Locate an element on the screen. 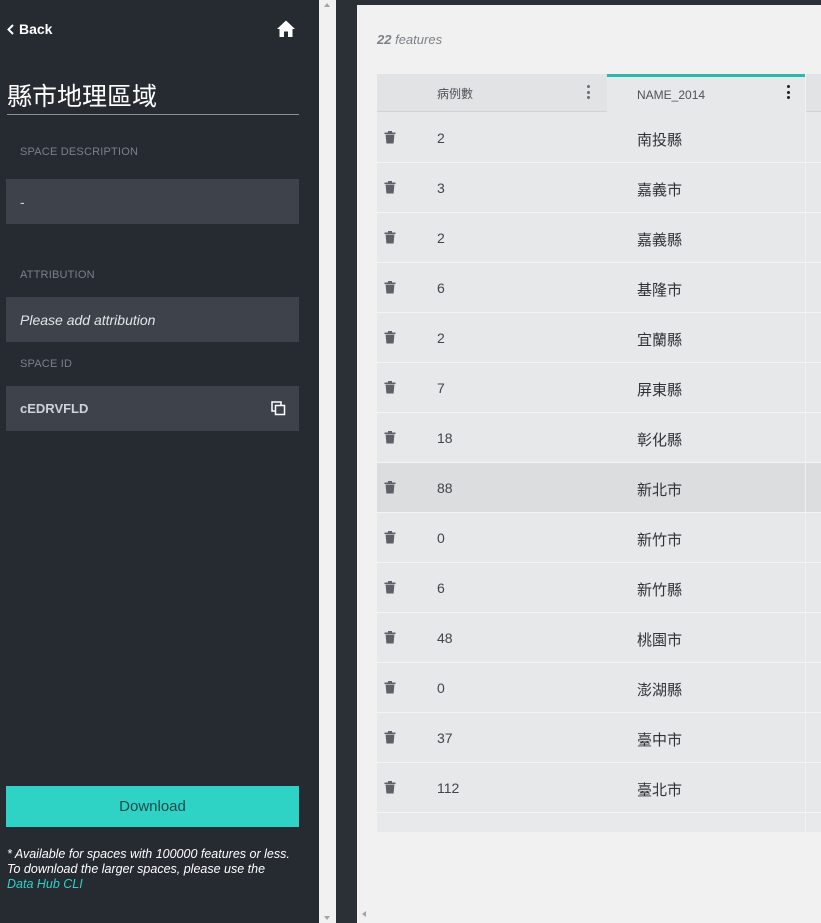  column-header-name: NAME_2014 is located at coordinates (706, 93).